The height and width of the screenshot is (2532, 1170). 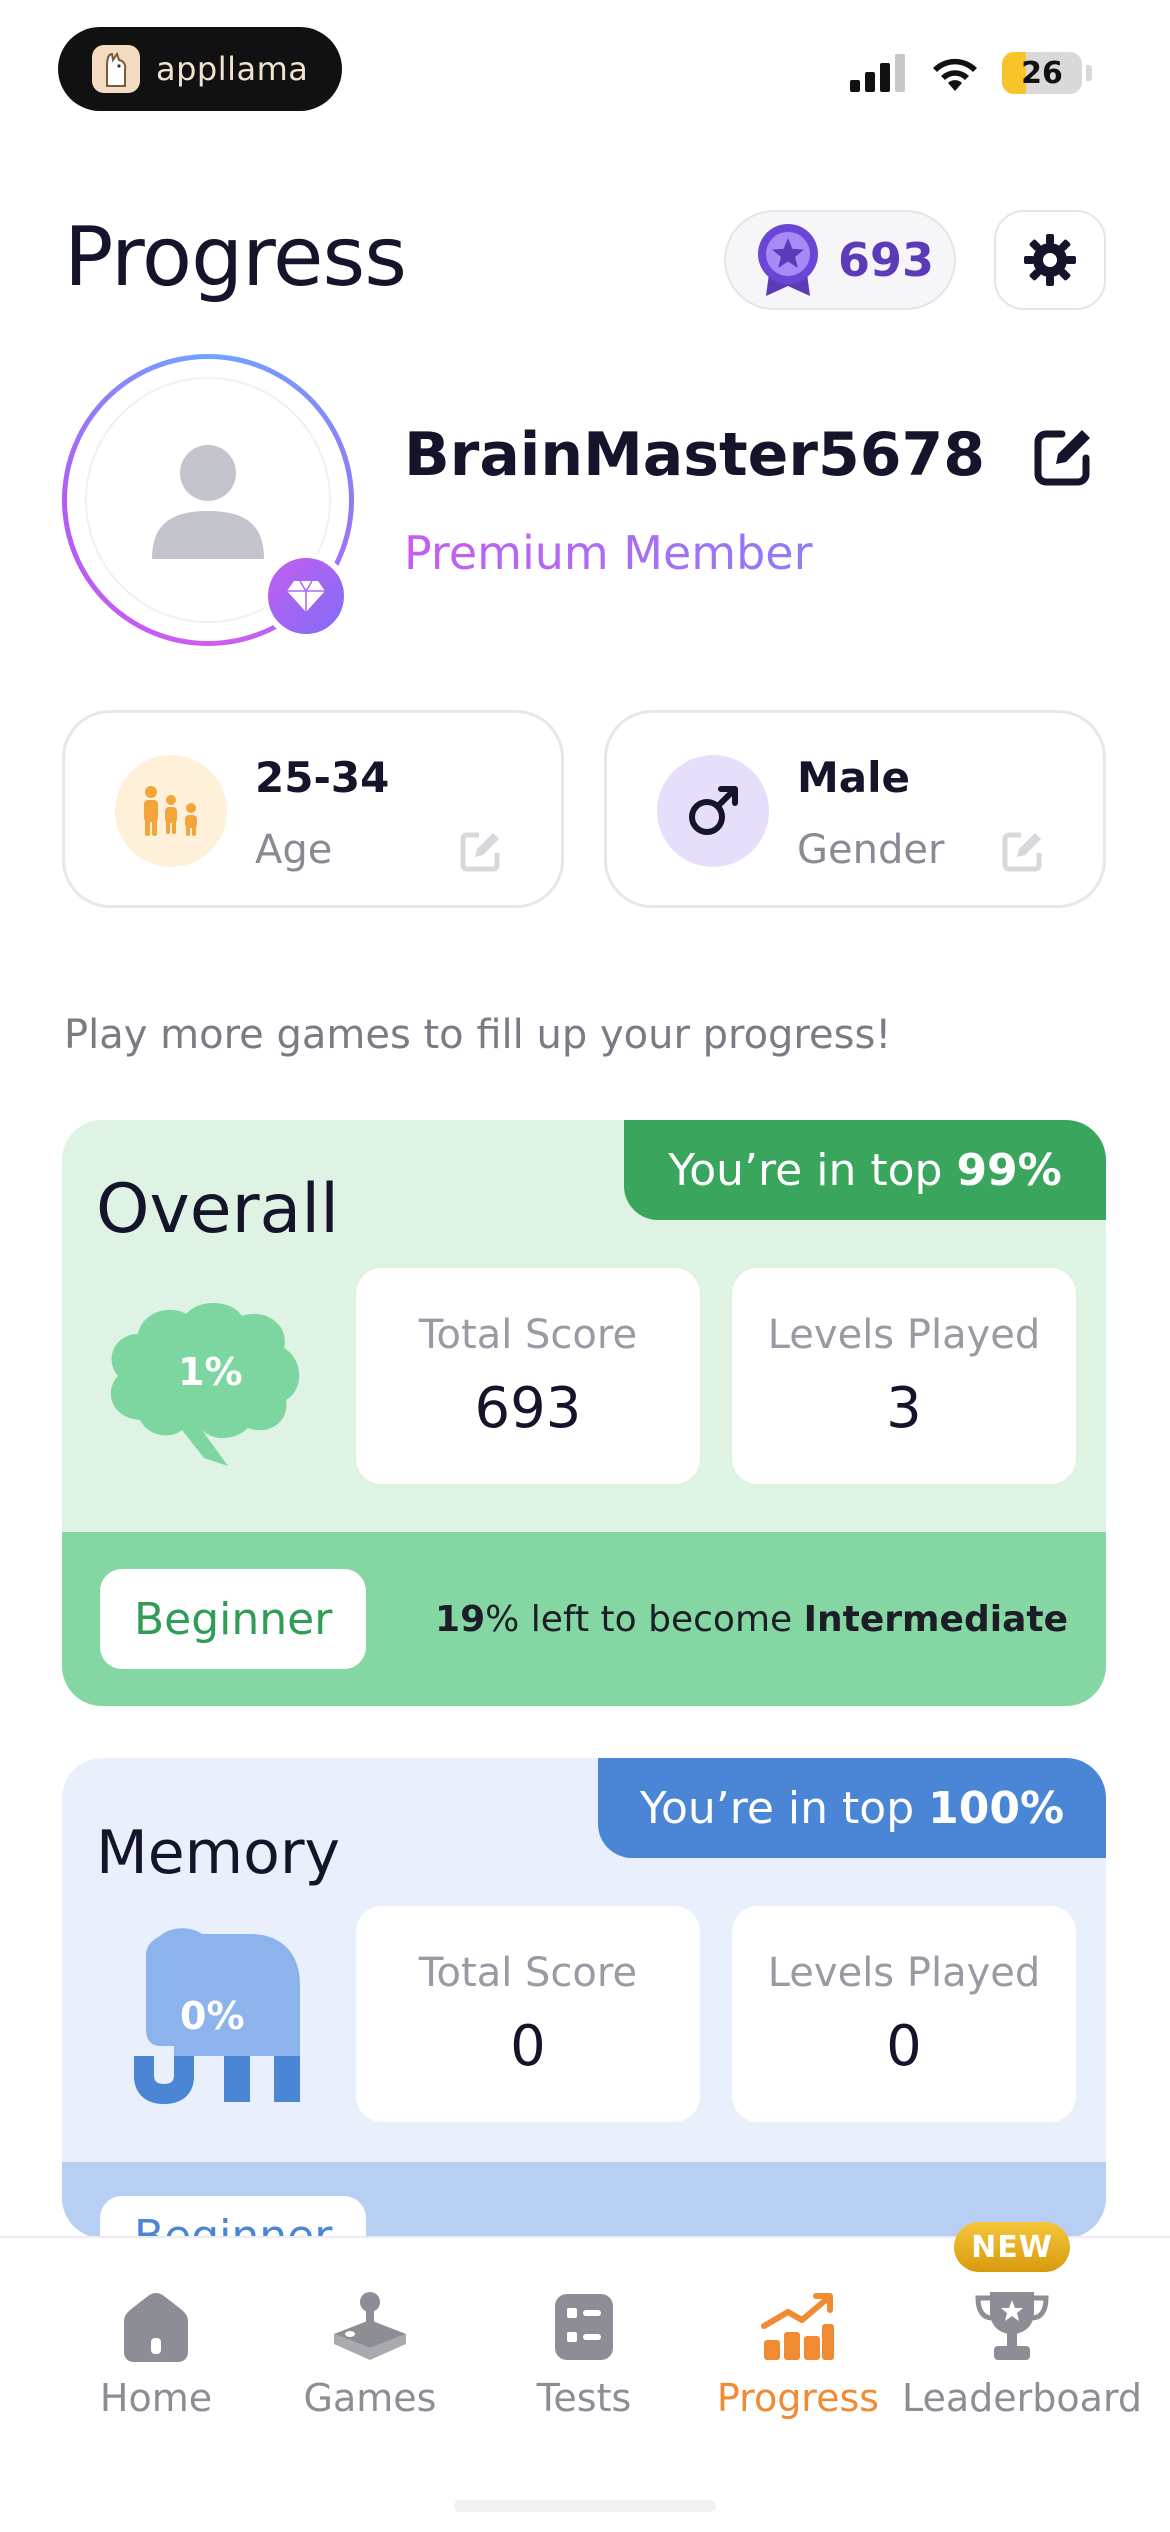 What do you see at coordinates (232, 69) in the screenshot?
I see `app-name: appllama` at bounding box center [232, 69].